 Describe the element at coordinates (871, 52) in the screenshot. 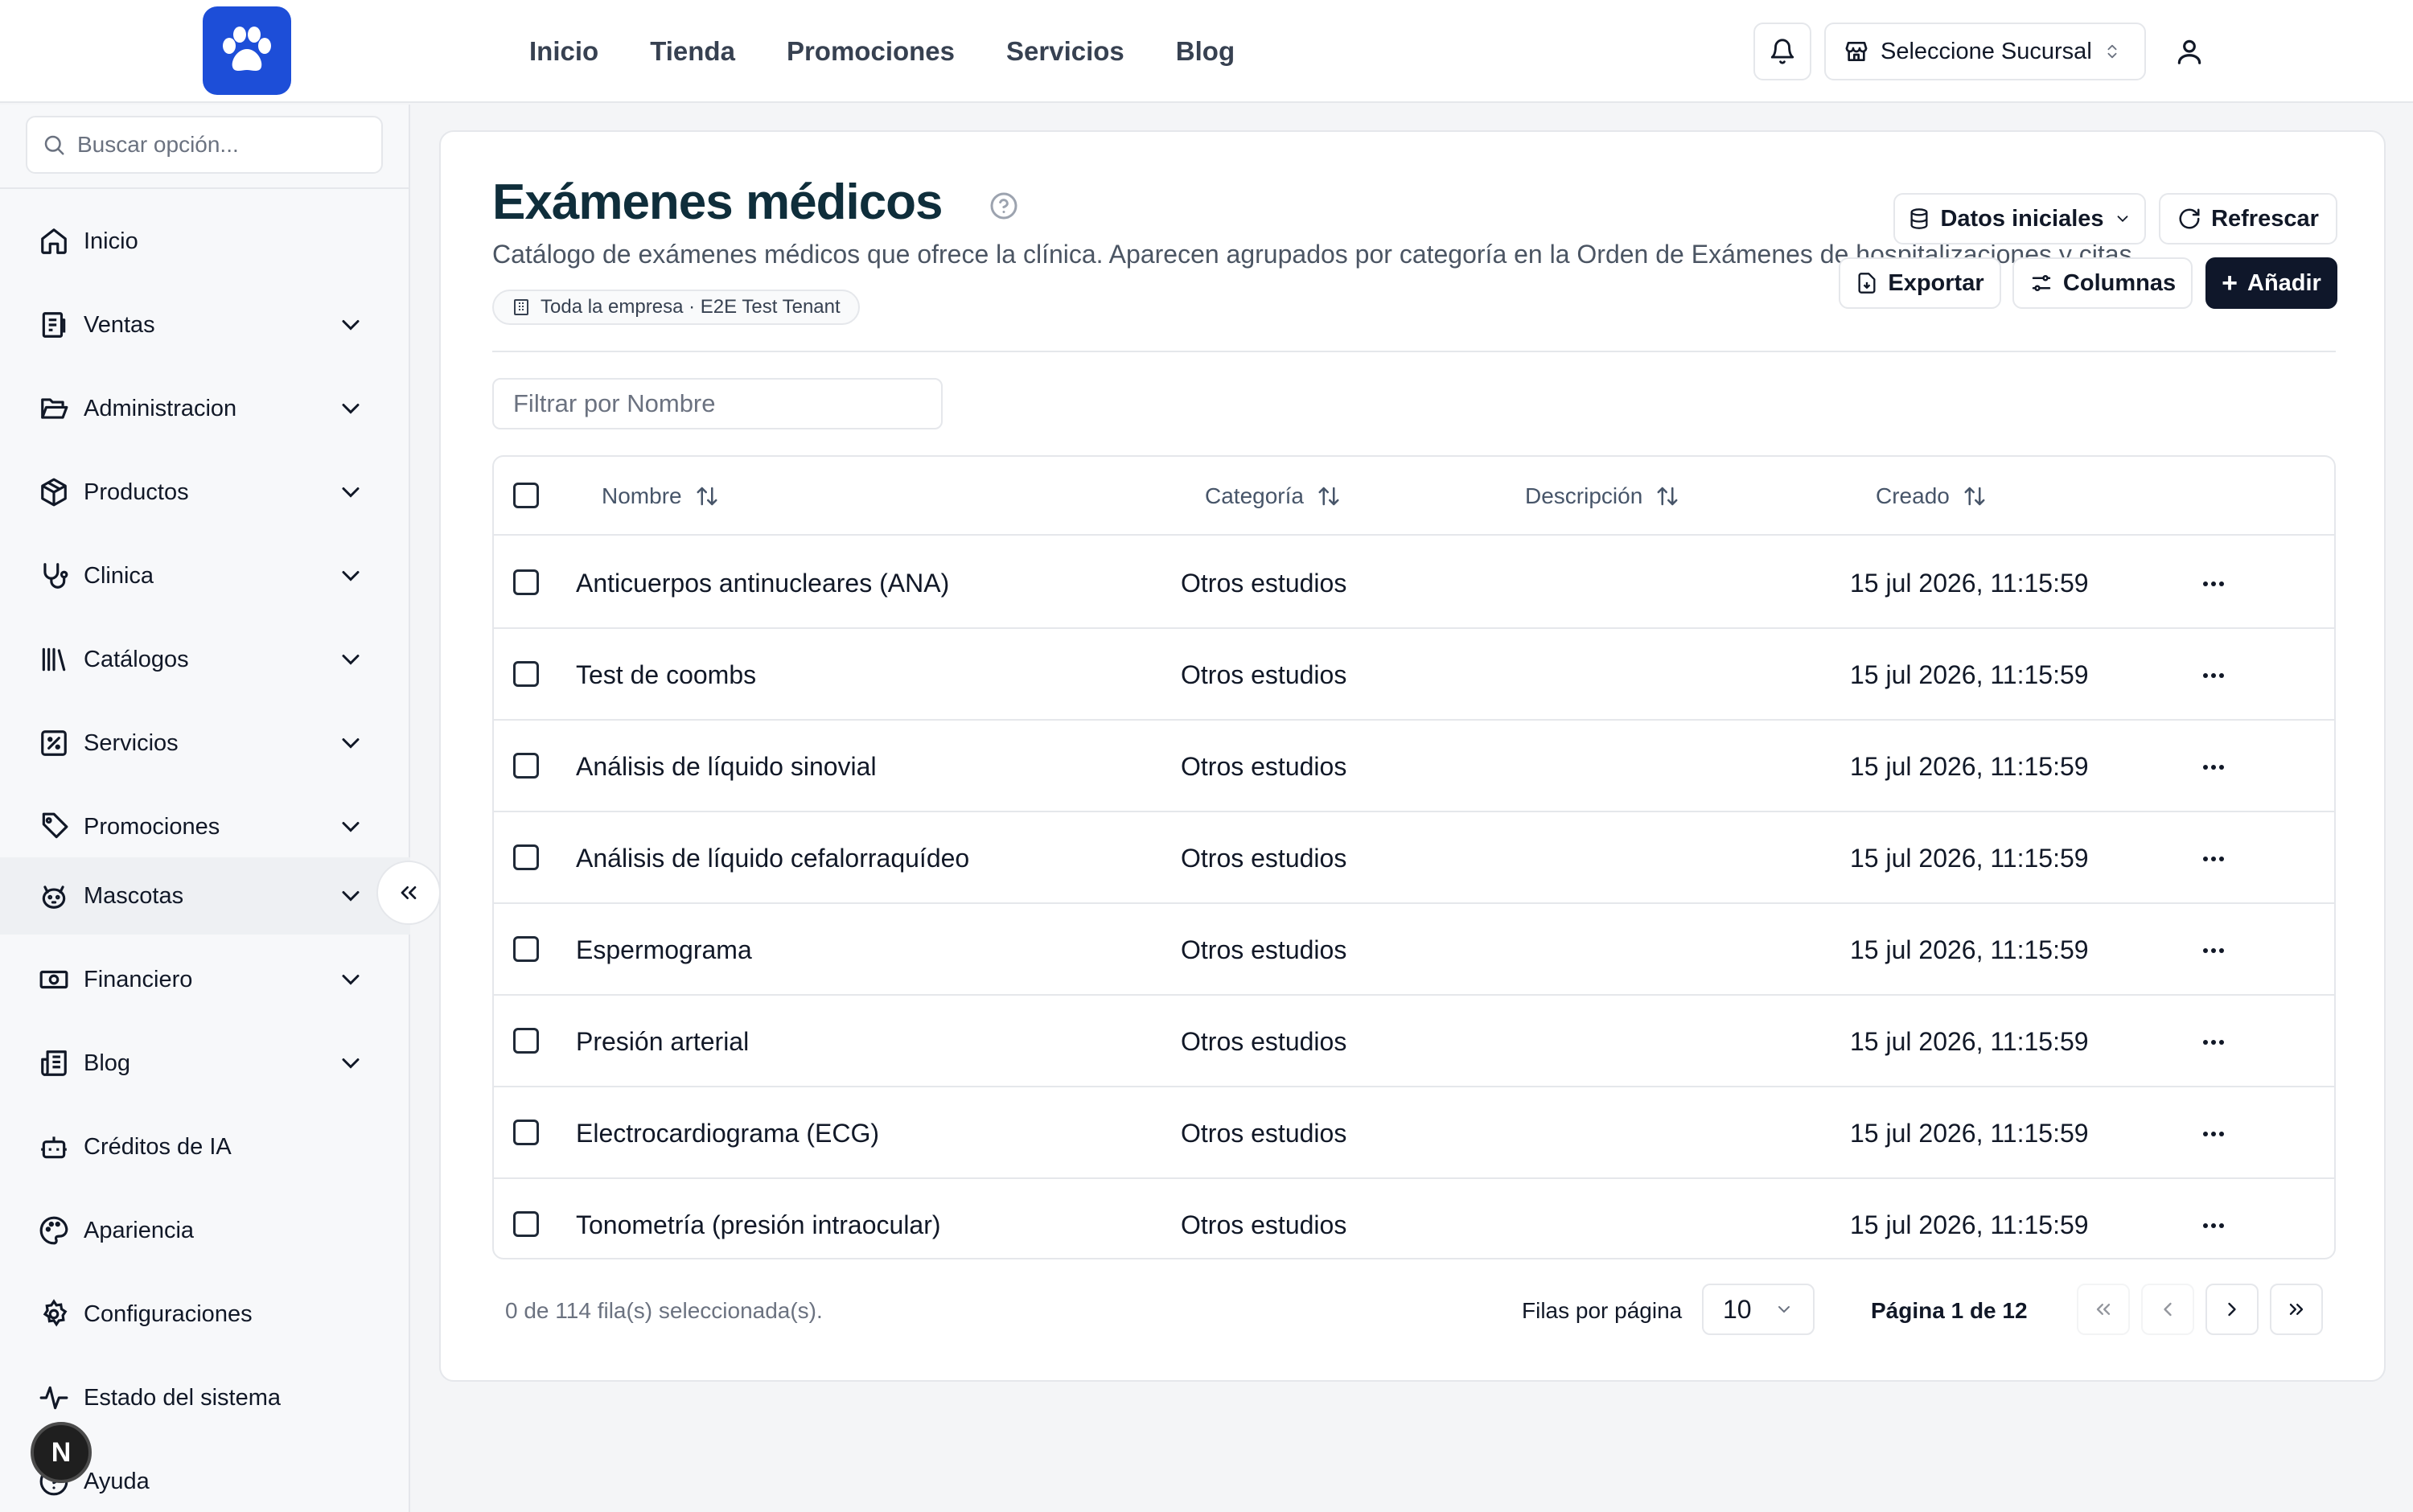

I see `topnav-promociones: Promociones` at that location.